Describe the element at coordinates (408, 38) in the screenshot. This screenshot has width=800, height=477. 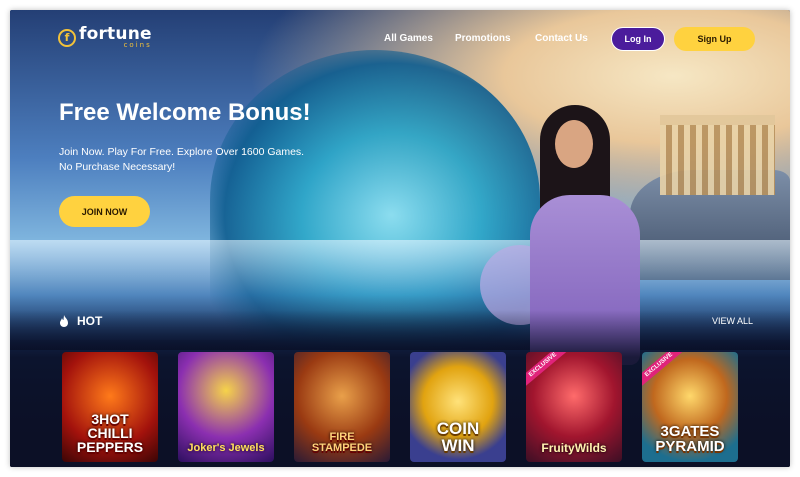
I see `nav-all-games: All Games` at that location.